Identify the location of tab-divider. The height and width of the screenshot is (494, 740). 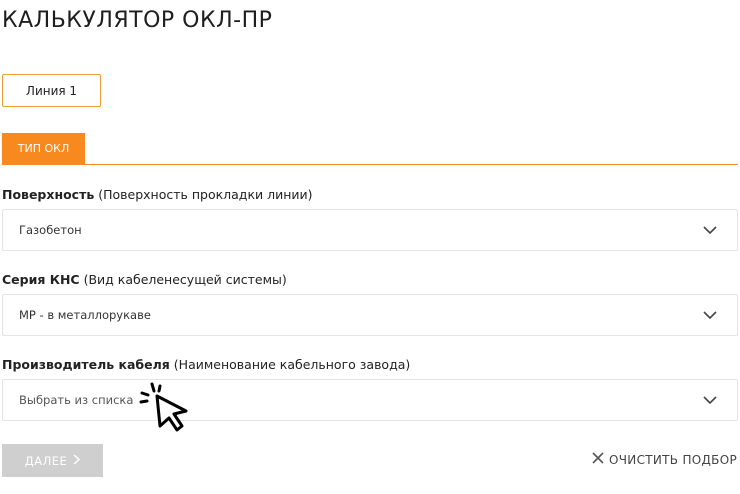
(370, 164).